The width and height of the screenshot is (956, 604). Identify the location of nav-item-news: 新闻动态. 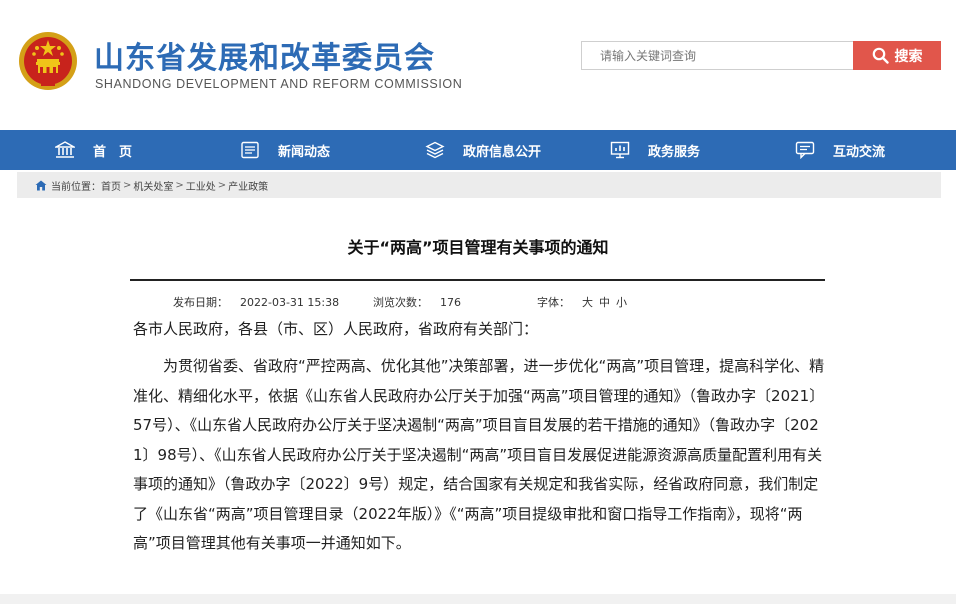
(285, 150).